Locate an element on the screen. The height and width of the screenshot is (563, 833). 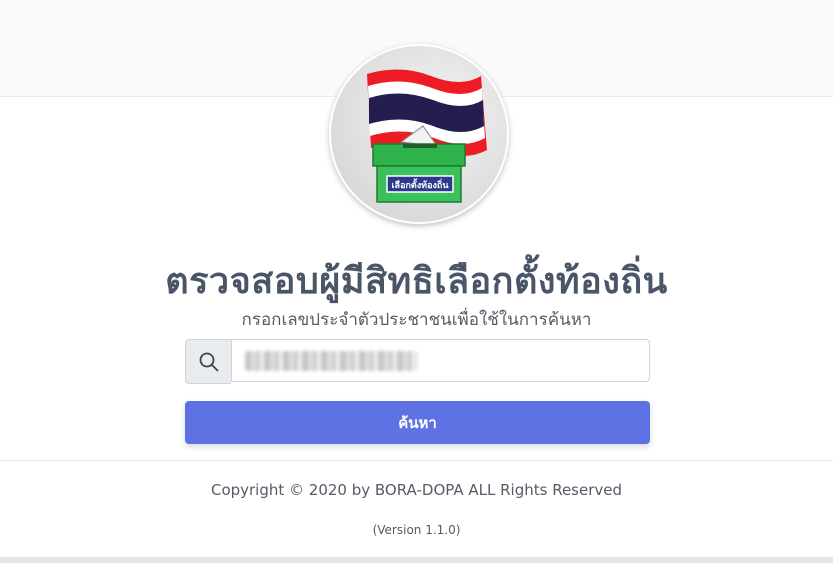
version-text: (Version 1.1.0) is located at coordinates (416, 530).